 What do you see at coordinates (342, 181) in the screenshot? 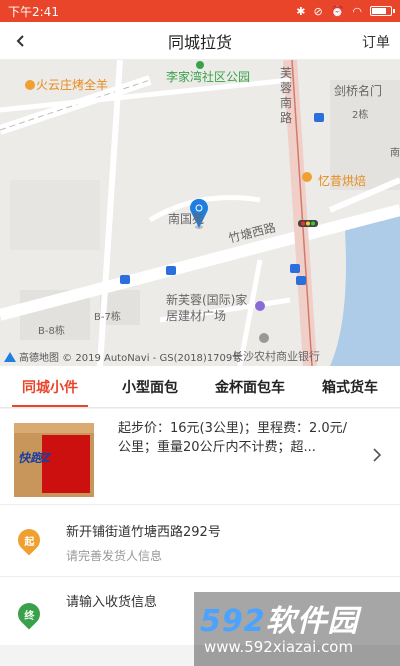
I see `map-label-bakery: 忆昔烘焙` at bounding box center [342, 181].